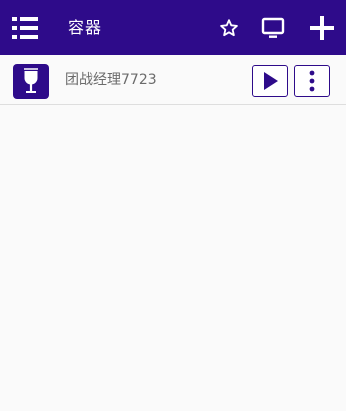 The image size is (346, 411). I want to click on container-name: 团战经理7723, so click(111, 80).